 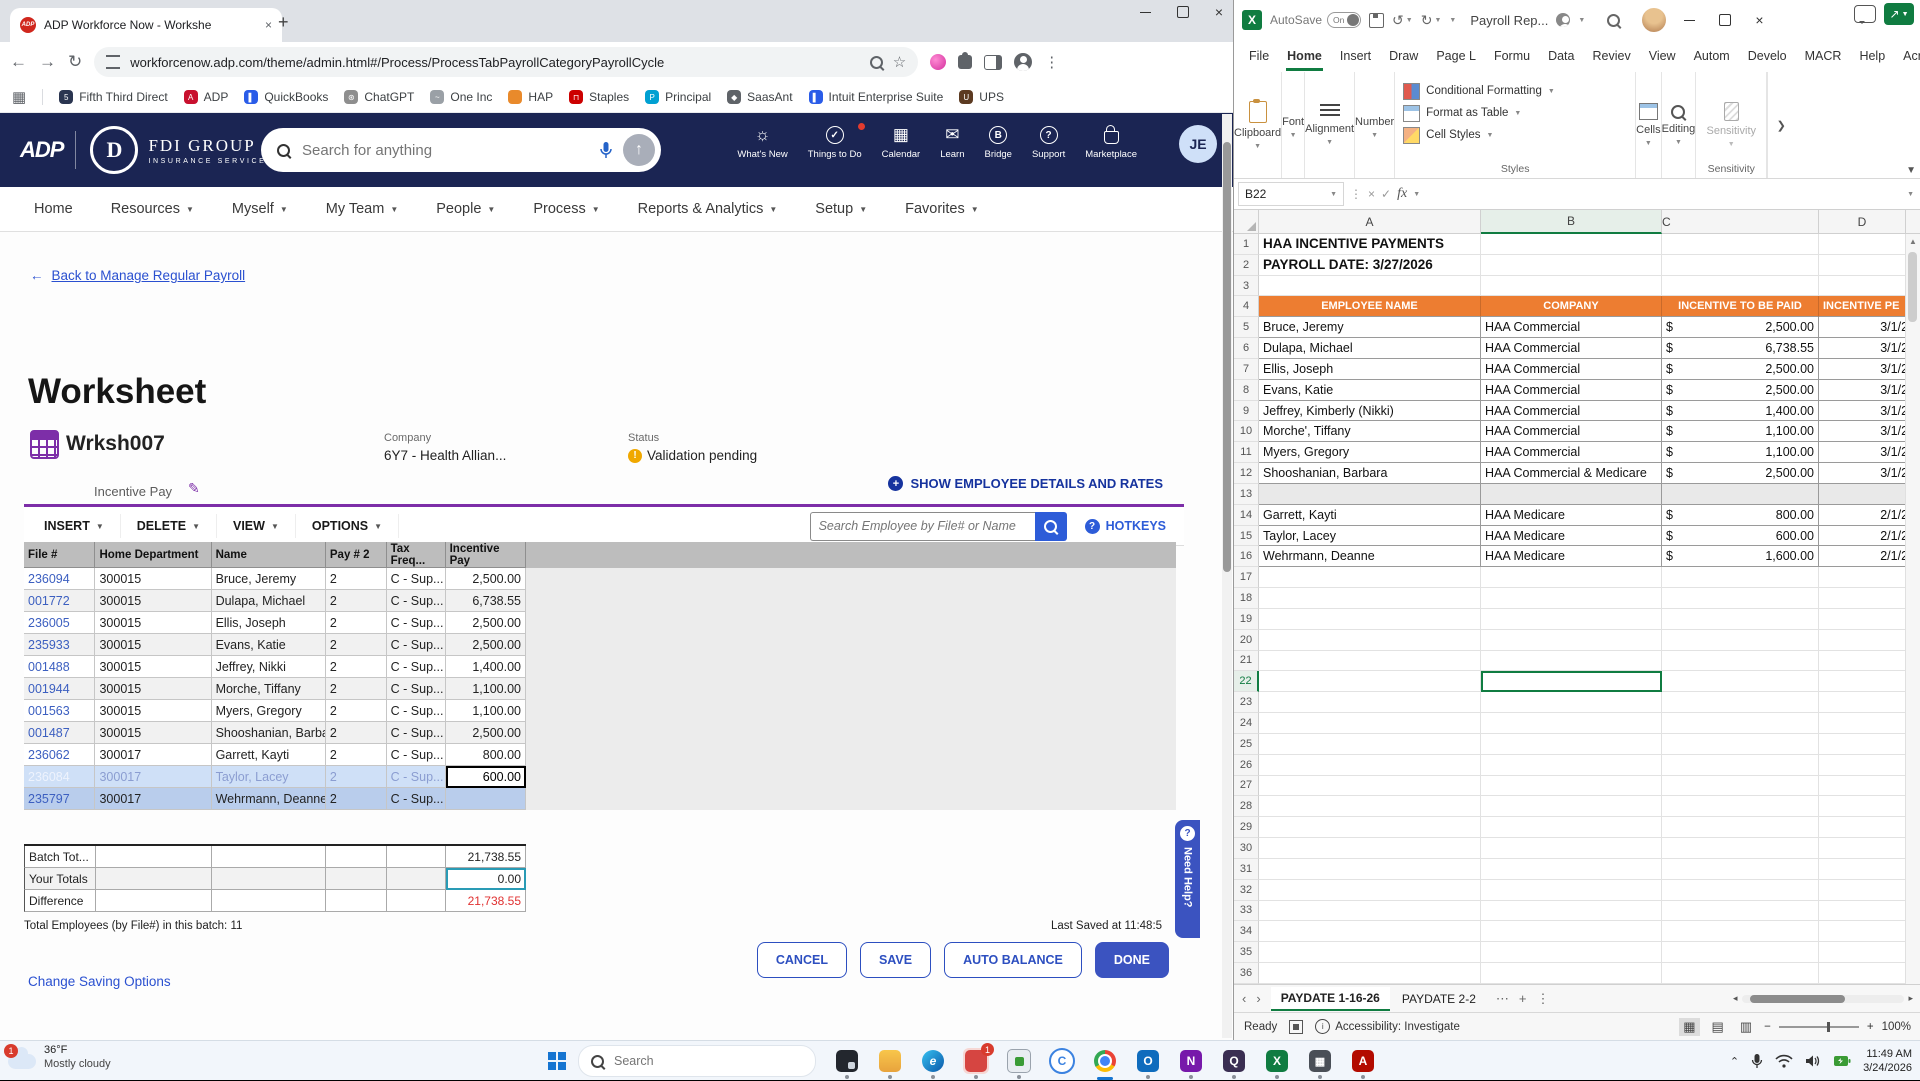 What do you see at coordinates (1370, 453) in the screenshot?
I see `cell-a: Myers, Gregory` at bounding box center [1370, 453].